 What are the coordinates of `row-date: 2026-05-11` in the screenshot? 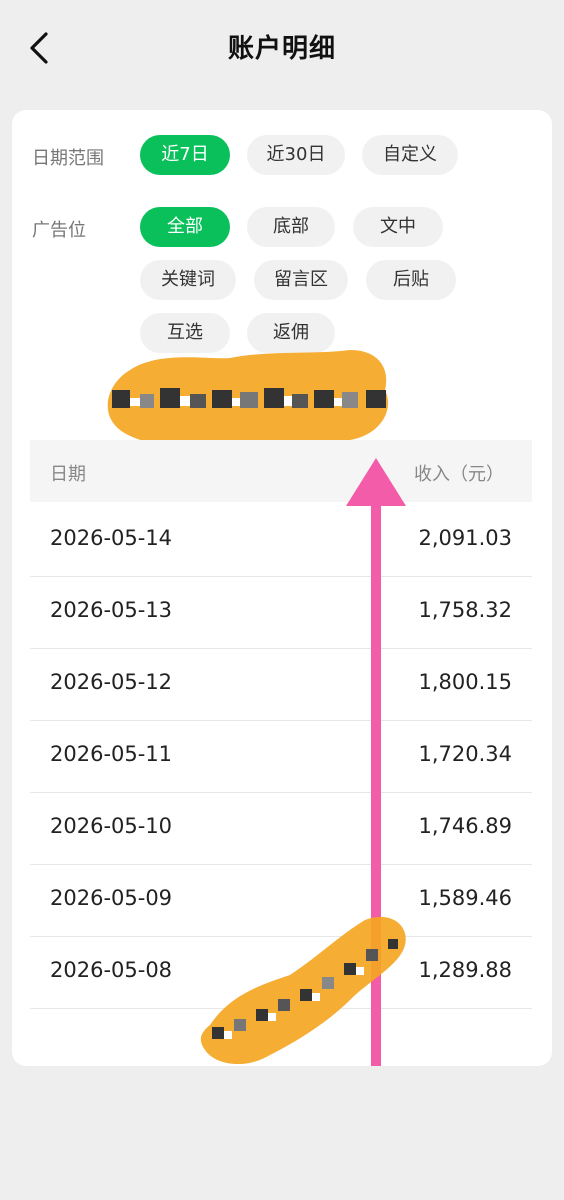 It's located at (111, 754).